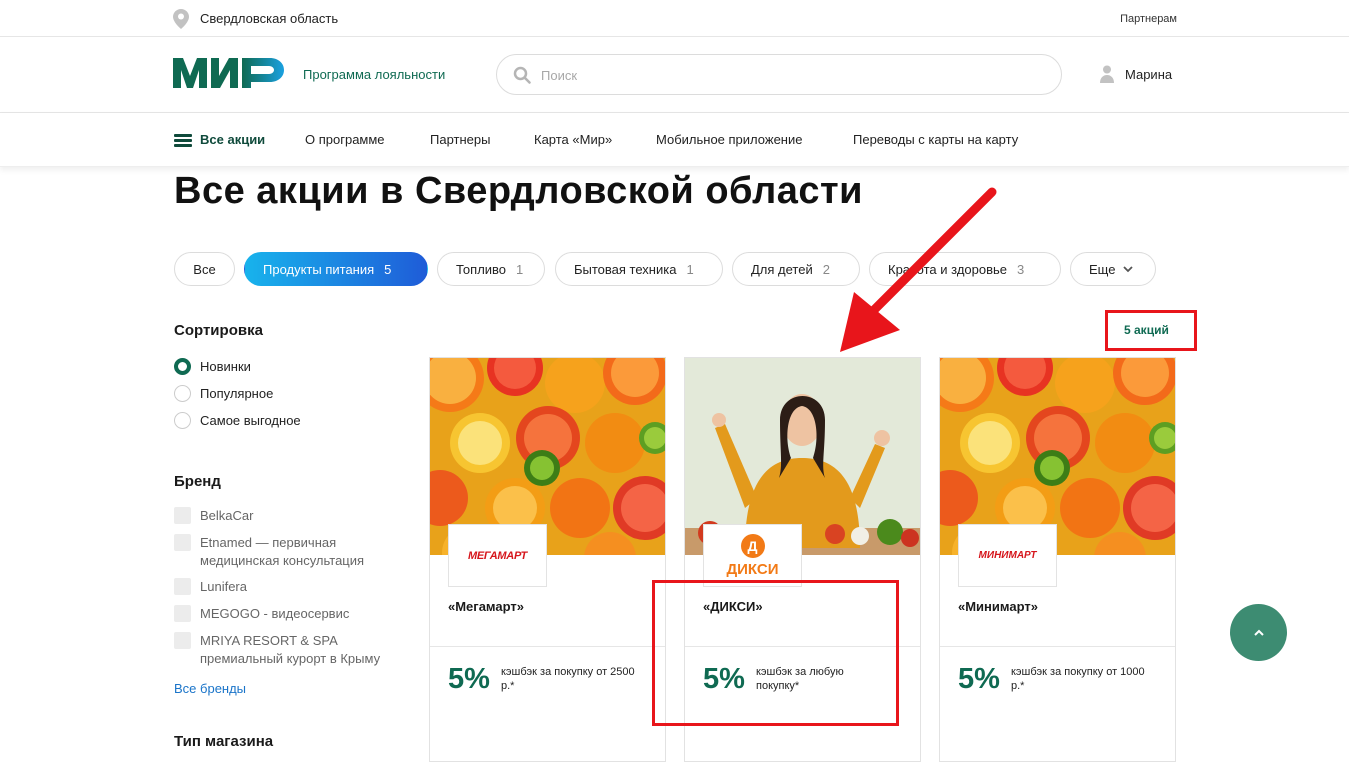  Describe the element at coordinates (522, 75) in the screenshot. I see `search-icon` at that location.